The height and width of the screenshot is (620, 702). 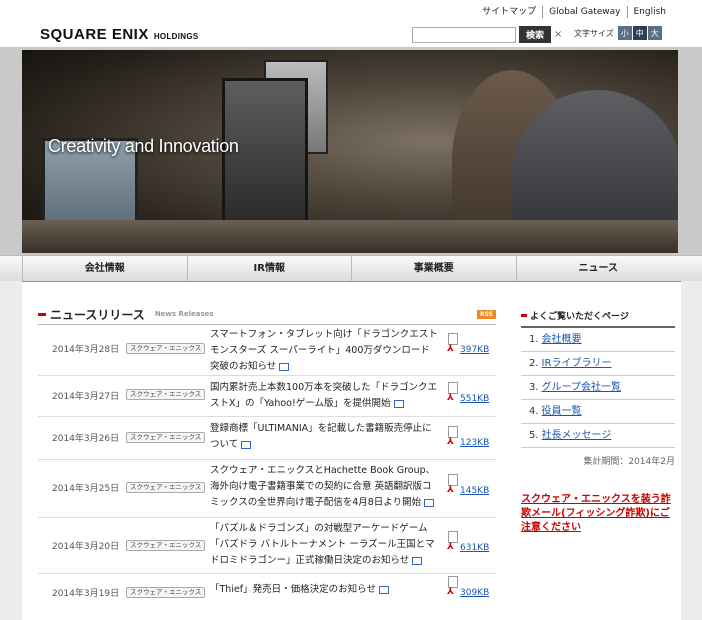 What do you see at coordinates (534, 363) in the screenshot?
I see `popular-num: 2.` at bounding box center [534, 363].